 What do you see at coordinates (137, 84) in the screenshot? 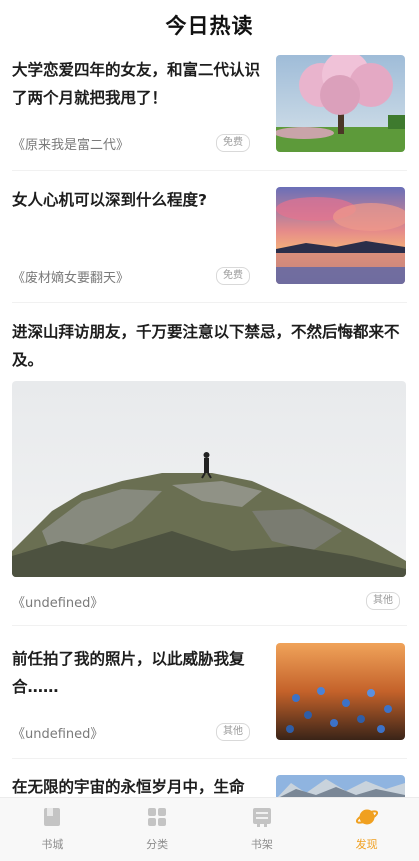
I see `article-title: 大学恋爱四年的女友，和富二代认识了两个月就把我甩了！` at bounding box center [137, 84].